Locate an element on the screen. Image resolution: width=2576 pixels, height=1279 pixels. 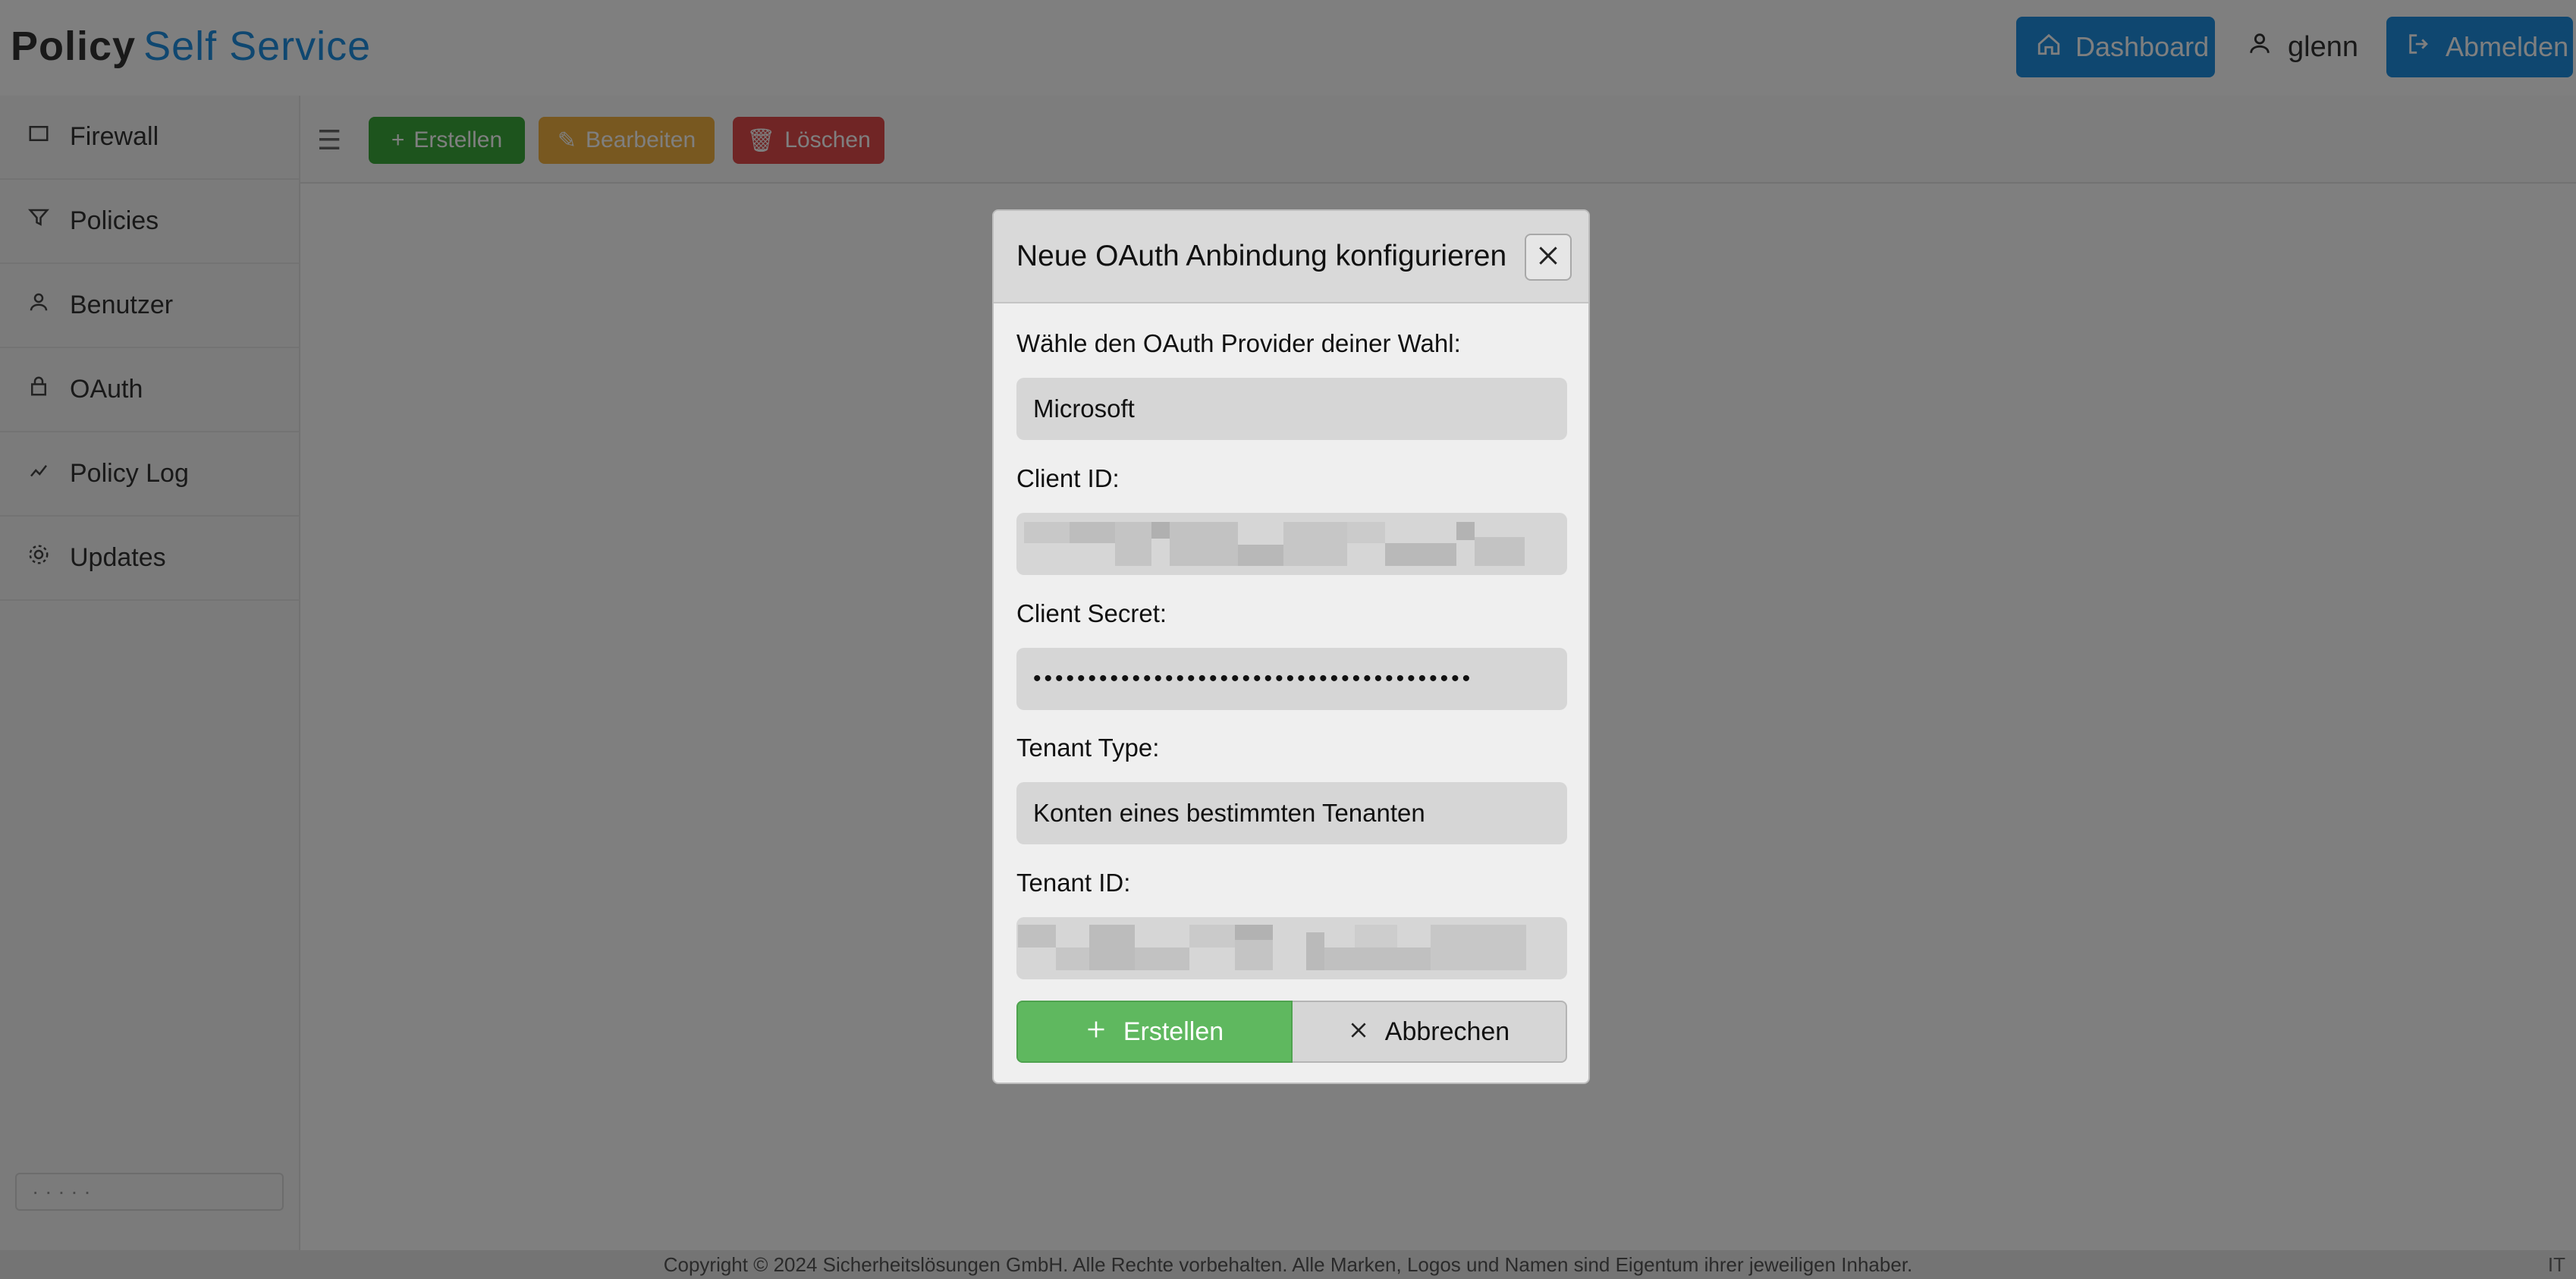
client-id-field is located at coordinates (1291, 544).